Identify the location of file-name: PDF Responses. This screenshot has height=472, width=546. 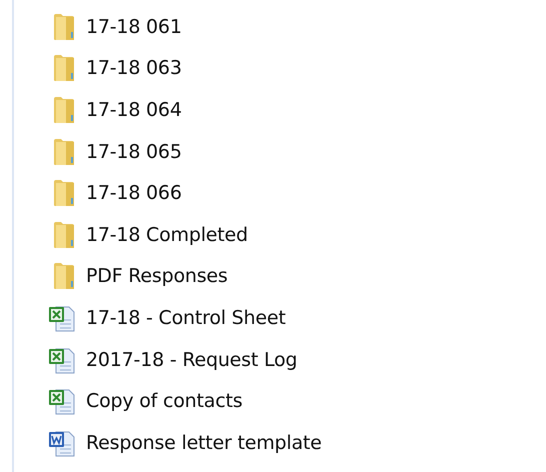
(157, 276).